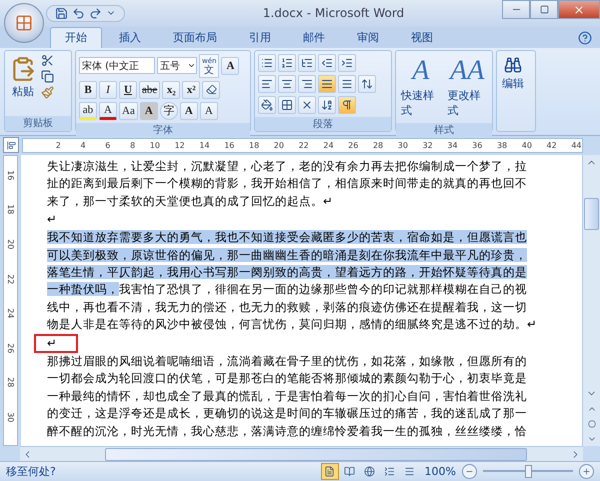  Describe the element at coordinates (23, 83) in the screenshot. I see `paste-button: 粘贴` at that location.